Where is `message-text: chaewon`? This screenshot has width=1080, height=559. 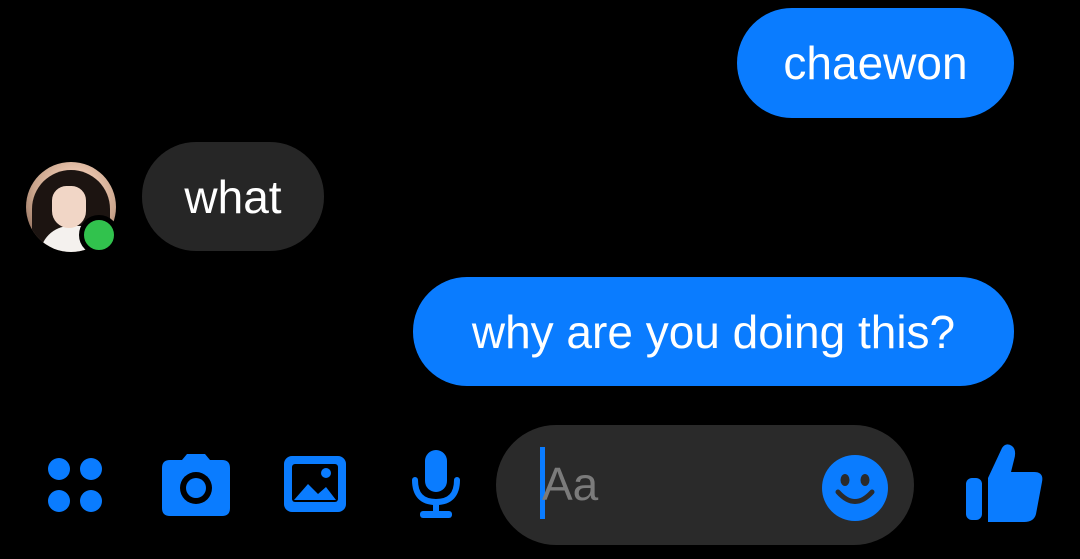 message-text: chaewon is located at coordinates (875, 63).